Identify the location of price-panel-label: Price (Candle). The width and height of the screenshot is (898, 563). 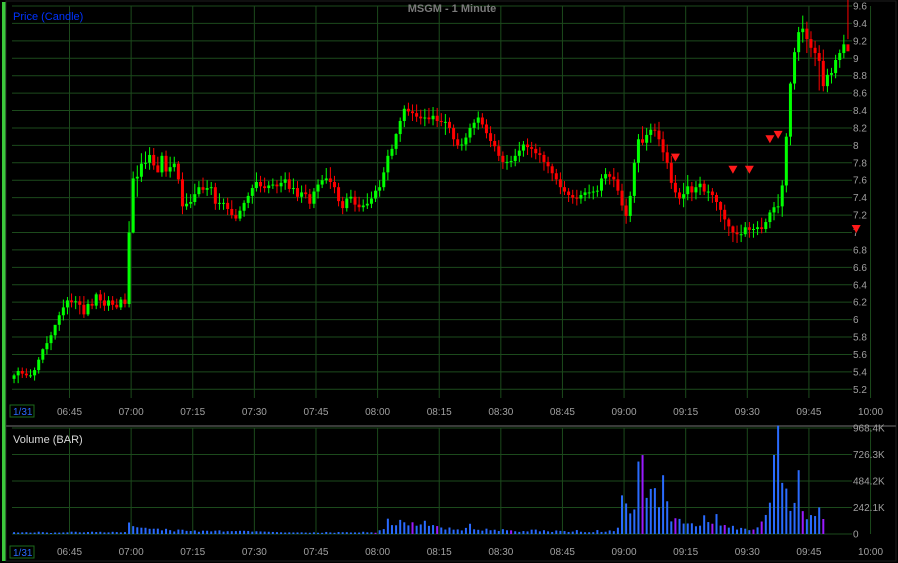
(48, 17).